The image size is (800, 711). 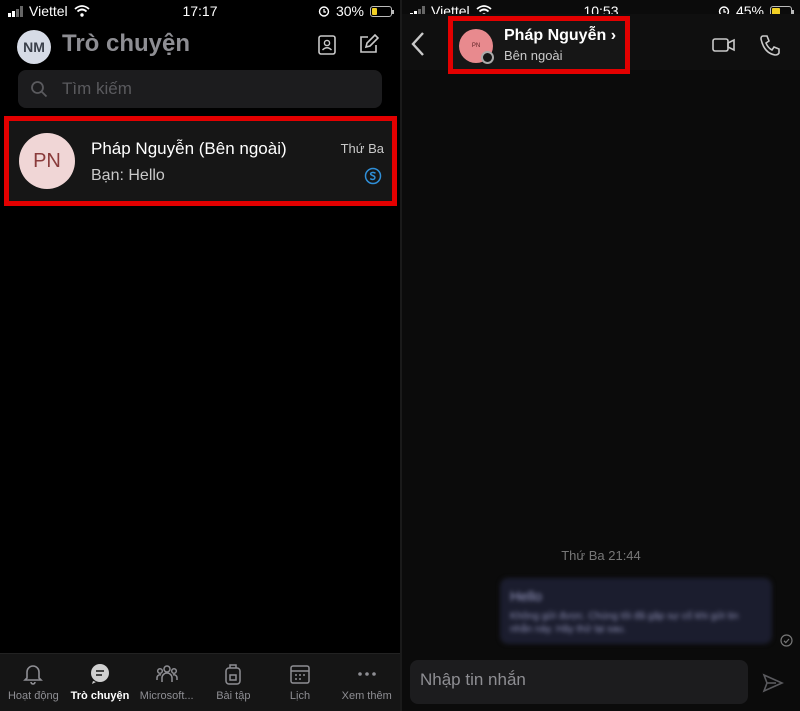 I want to click on teams-icon, so click(x=166, y=673).